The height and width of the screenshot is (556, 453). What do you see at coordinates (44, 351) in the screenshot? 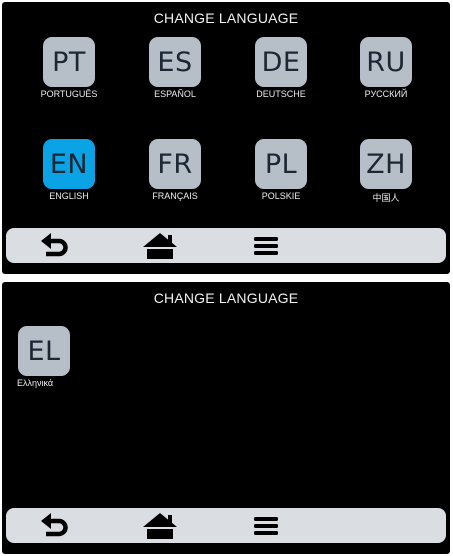
I see `language-tile: EL` at bounding box center [44, 351].